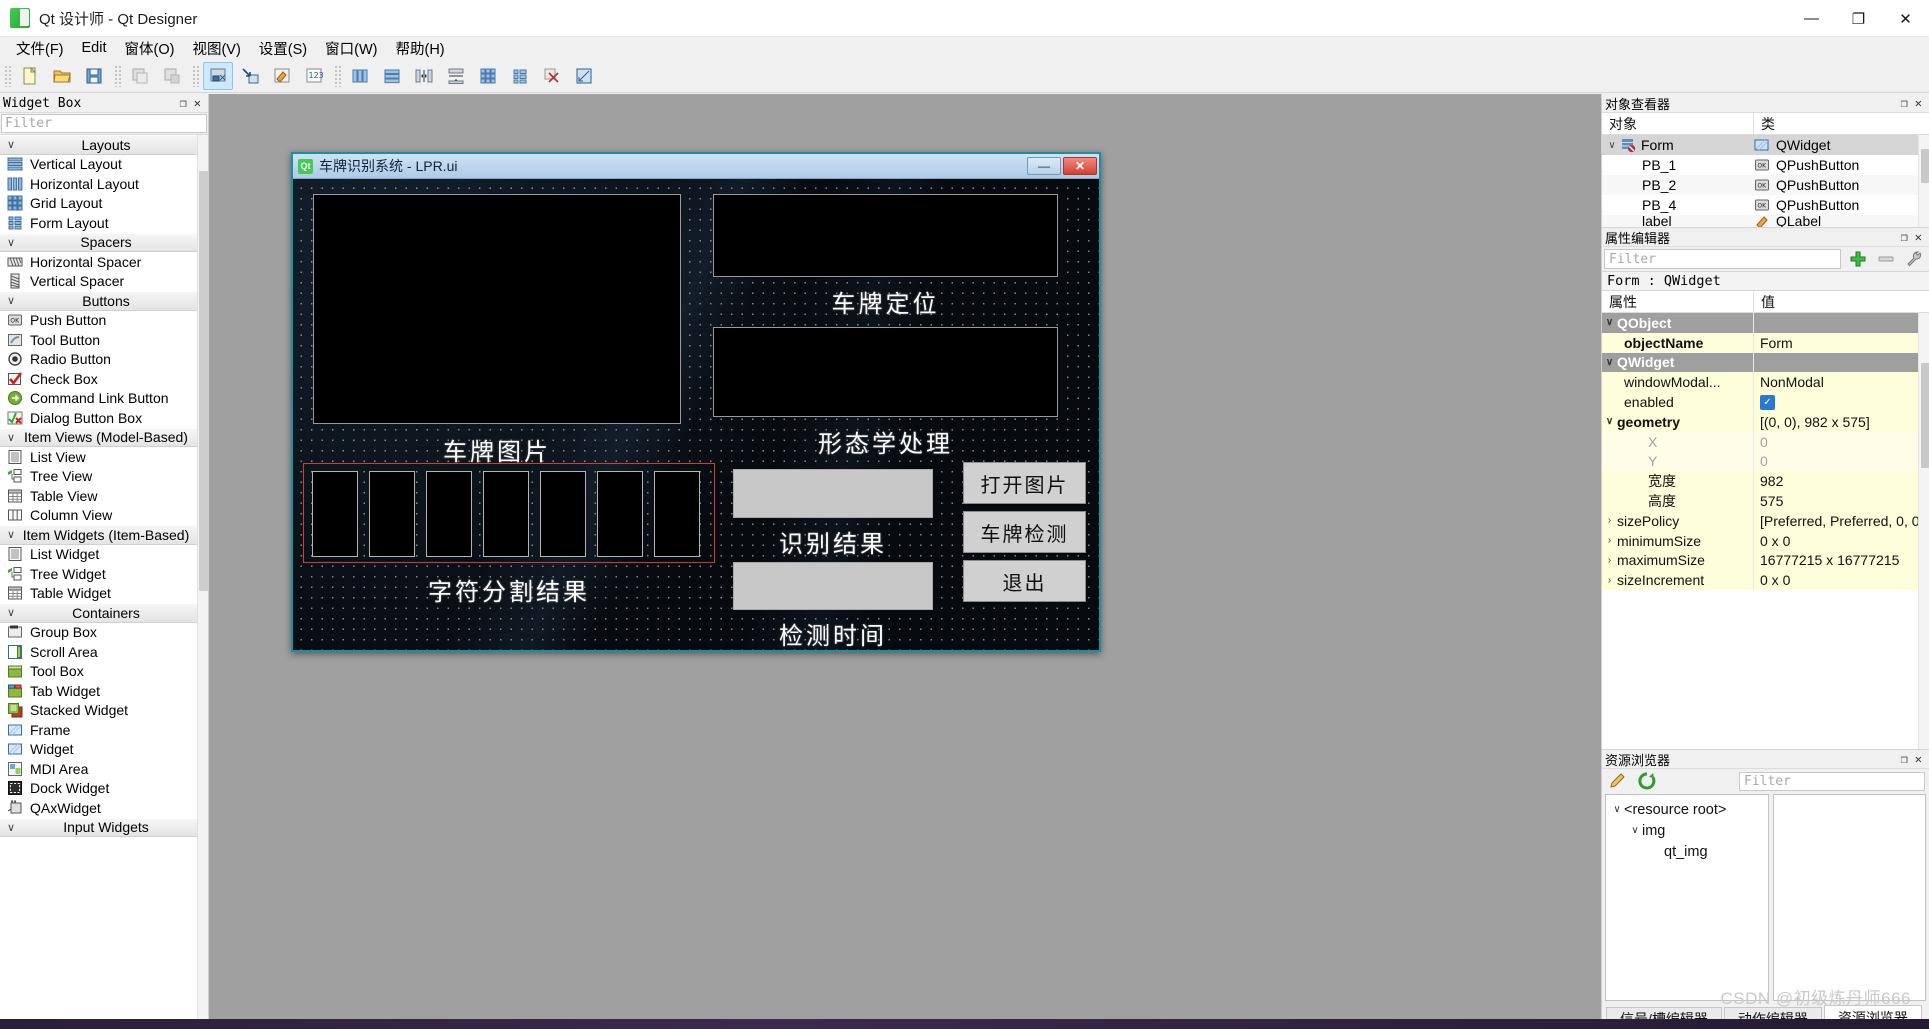 The width and height of the screenshot is (1929, 1029). Describe the element at coordinates (104, 574) in the screenshot. I see `widget-item-tree-widget: Tree Widget` at that location.